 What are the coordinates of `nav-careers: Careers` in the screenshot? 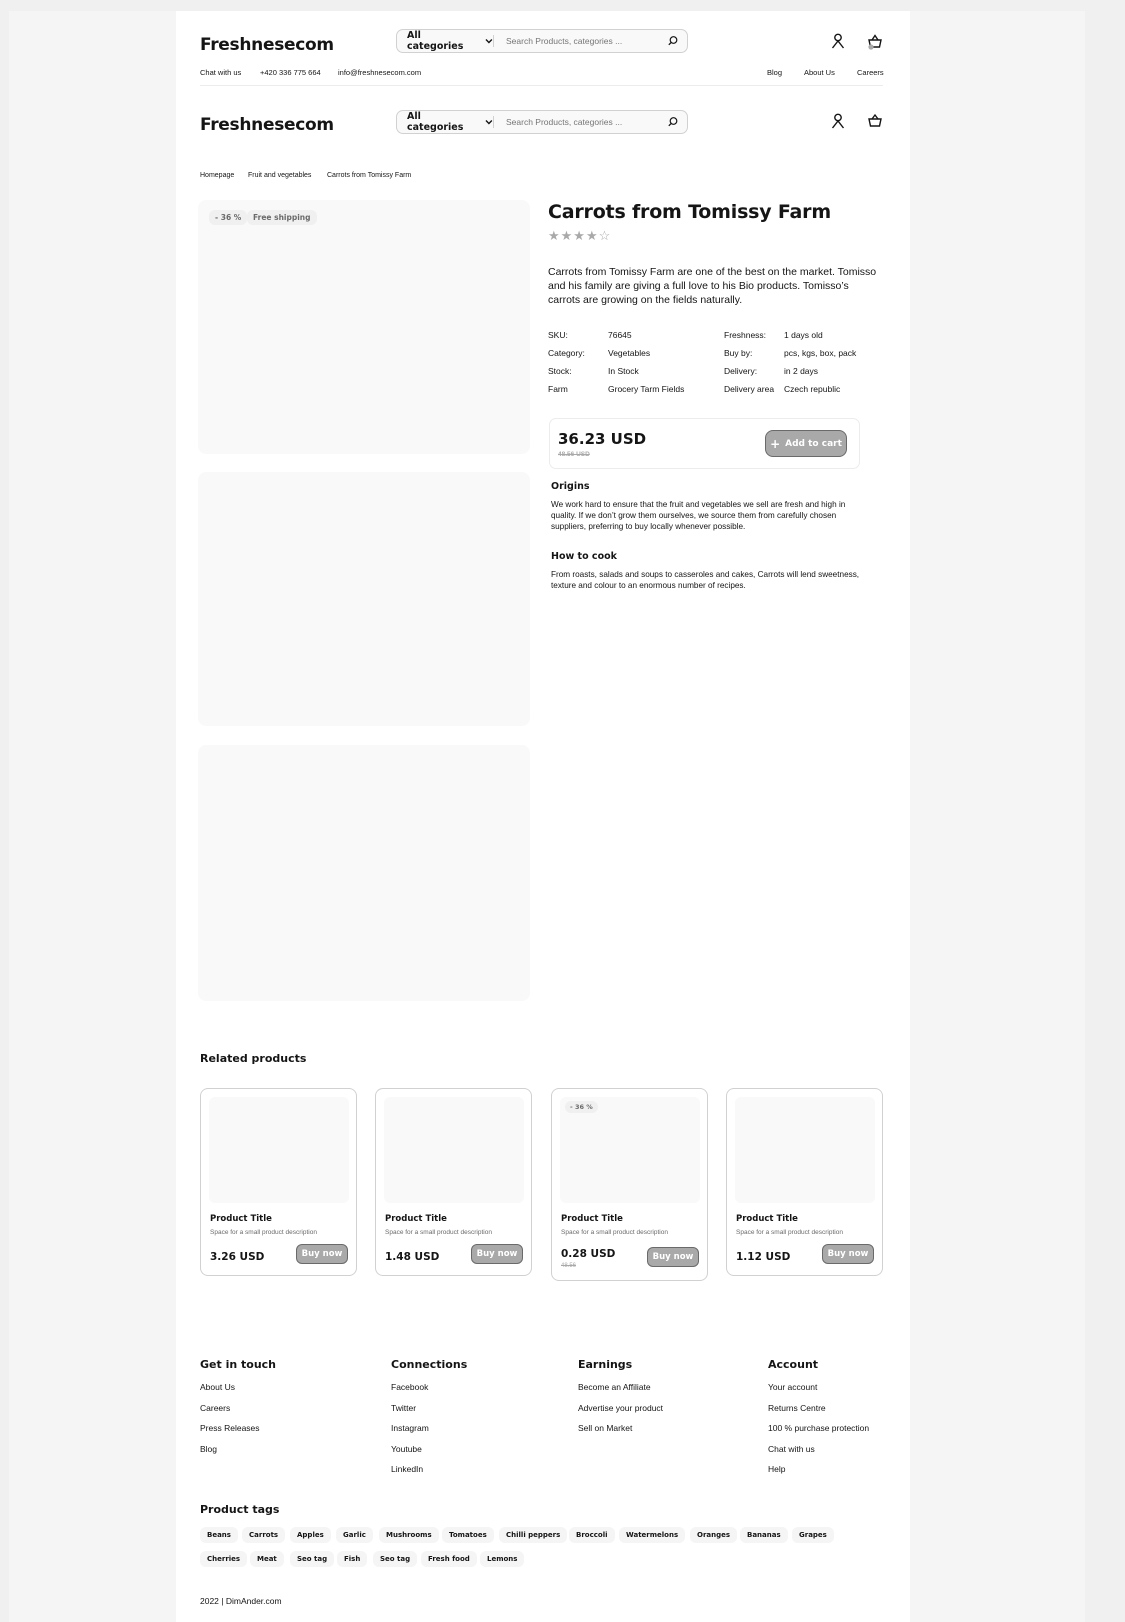 It's located at (870, 72).